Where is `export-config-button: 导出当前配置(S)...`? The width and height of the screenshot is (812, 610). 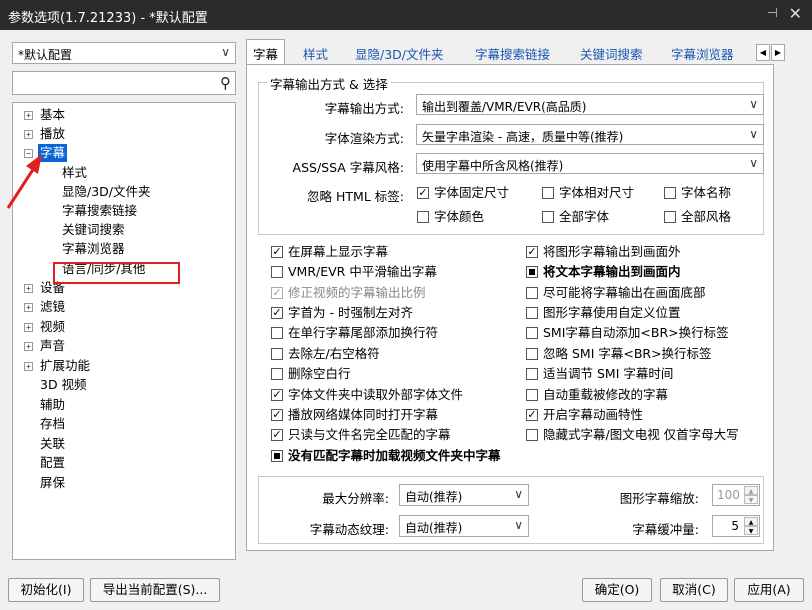
export-config-button: 导出当前配置(S)... is located at coordinates (155, 590).